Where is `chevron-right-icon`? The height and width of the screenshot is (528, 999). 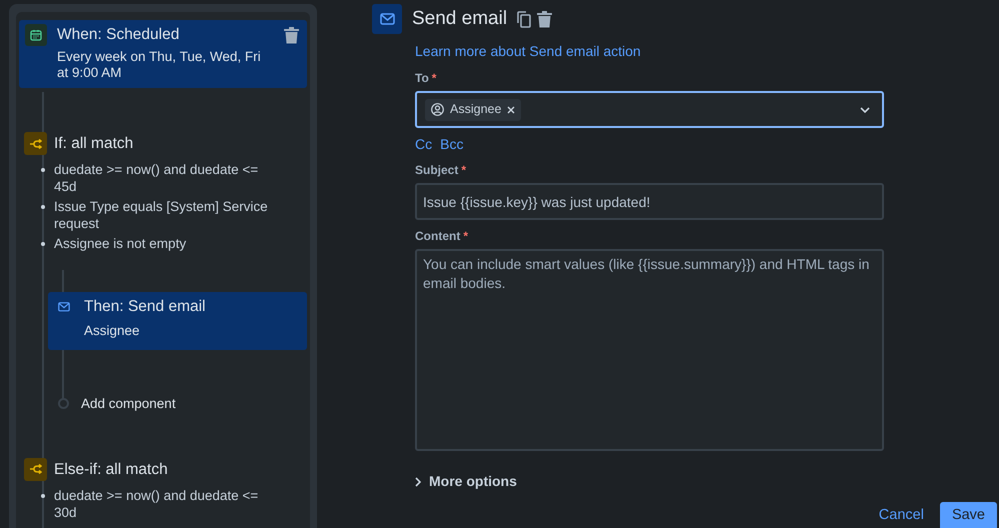
chevron-right-icon is located at coordinates (418, 481).